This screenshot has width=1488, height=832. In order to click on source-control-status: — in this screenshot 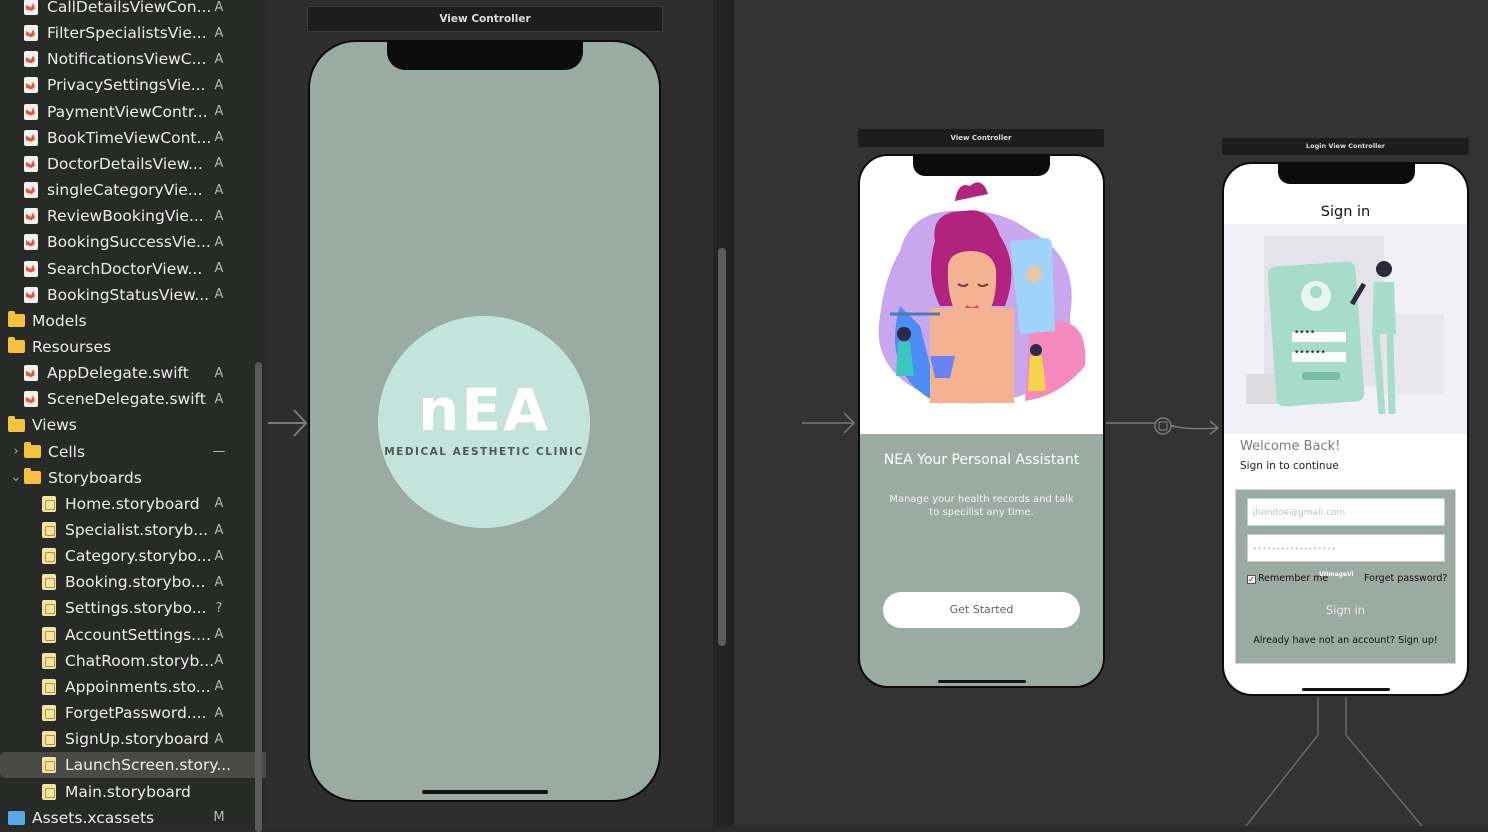, I will do `click(219, 452)`.